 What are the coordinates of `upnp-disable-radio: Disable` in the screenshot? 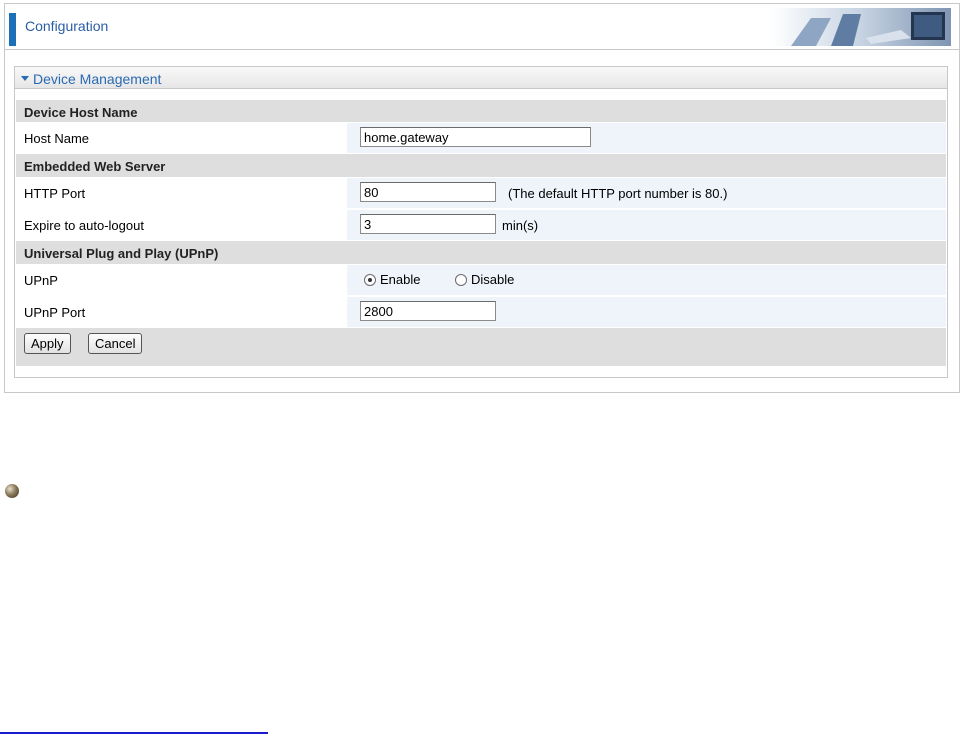 It's located at (484, 279).